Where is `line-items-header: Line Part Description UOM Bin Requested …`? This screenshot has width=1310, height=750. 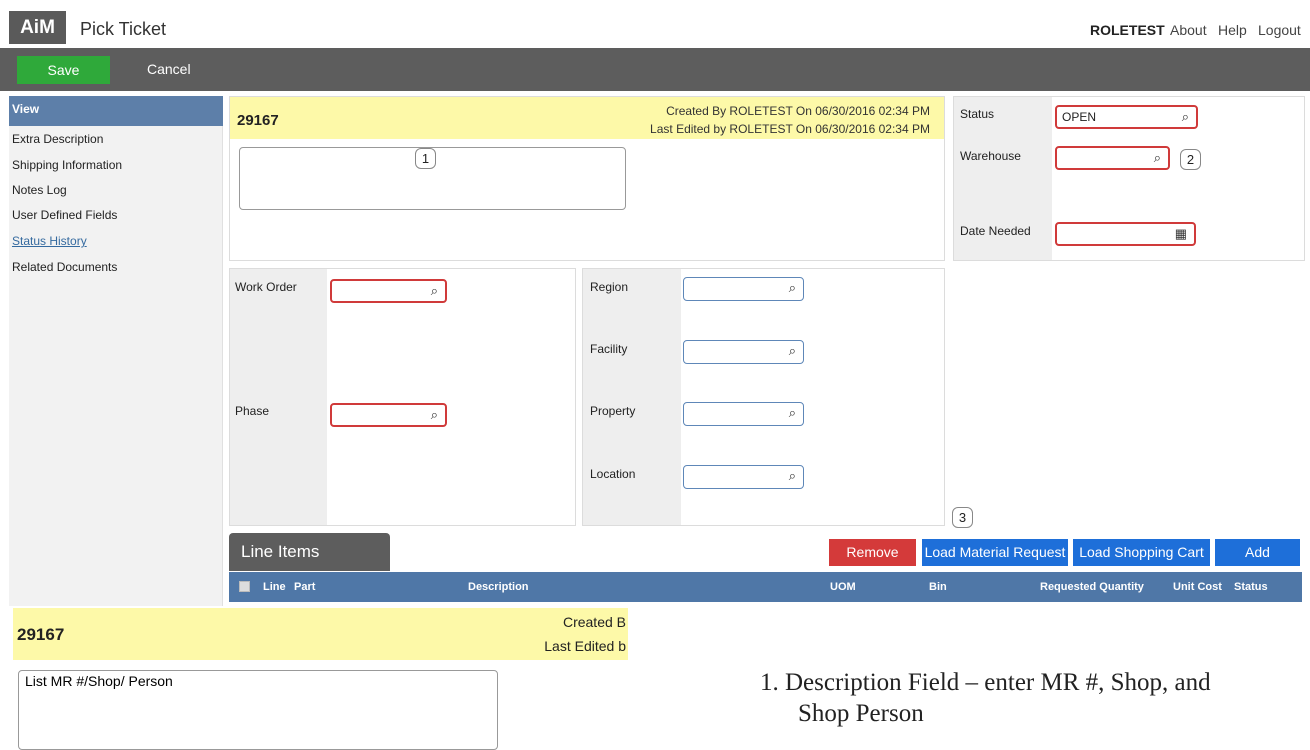 line-items-header: Line Part Description UOM Bin Requested … is located at coordinates (765, 587).